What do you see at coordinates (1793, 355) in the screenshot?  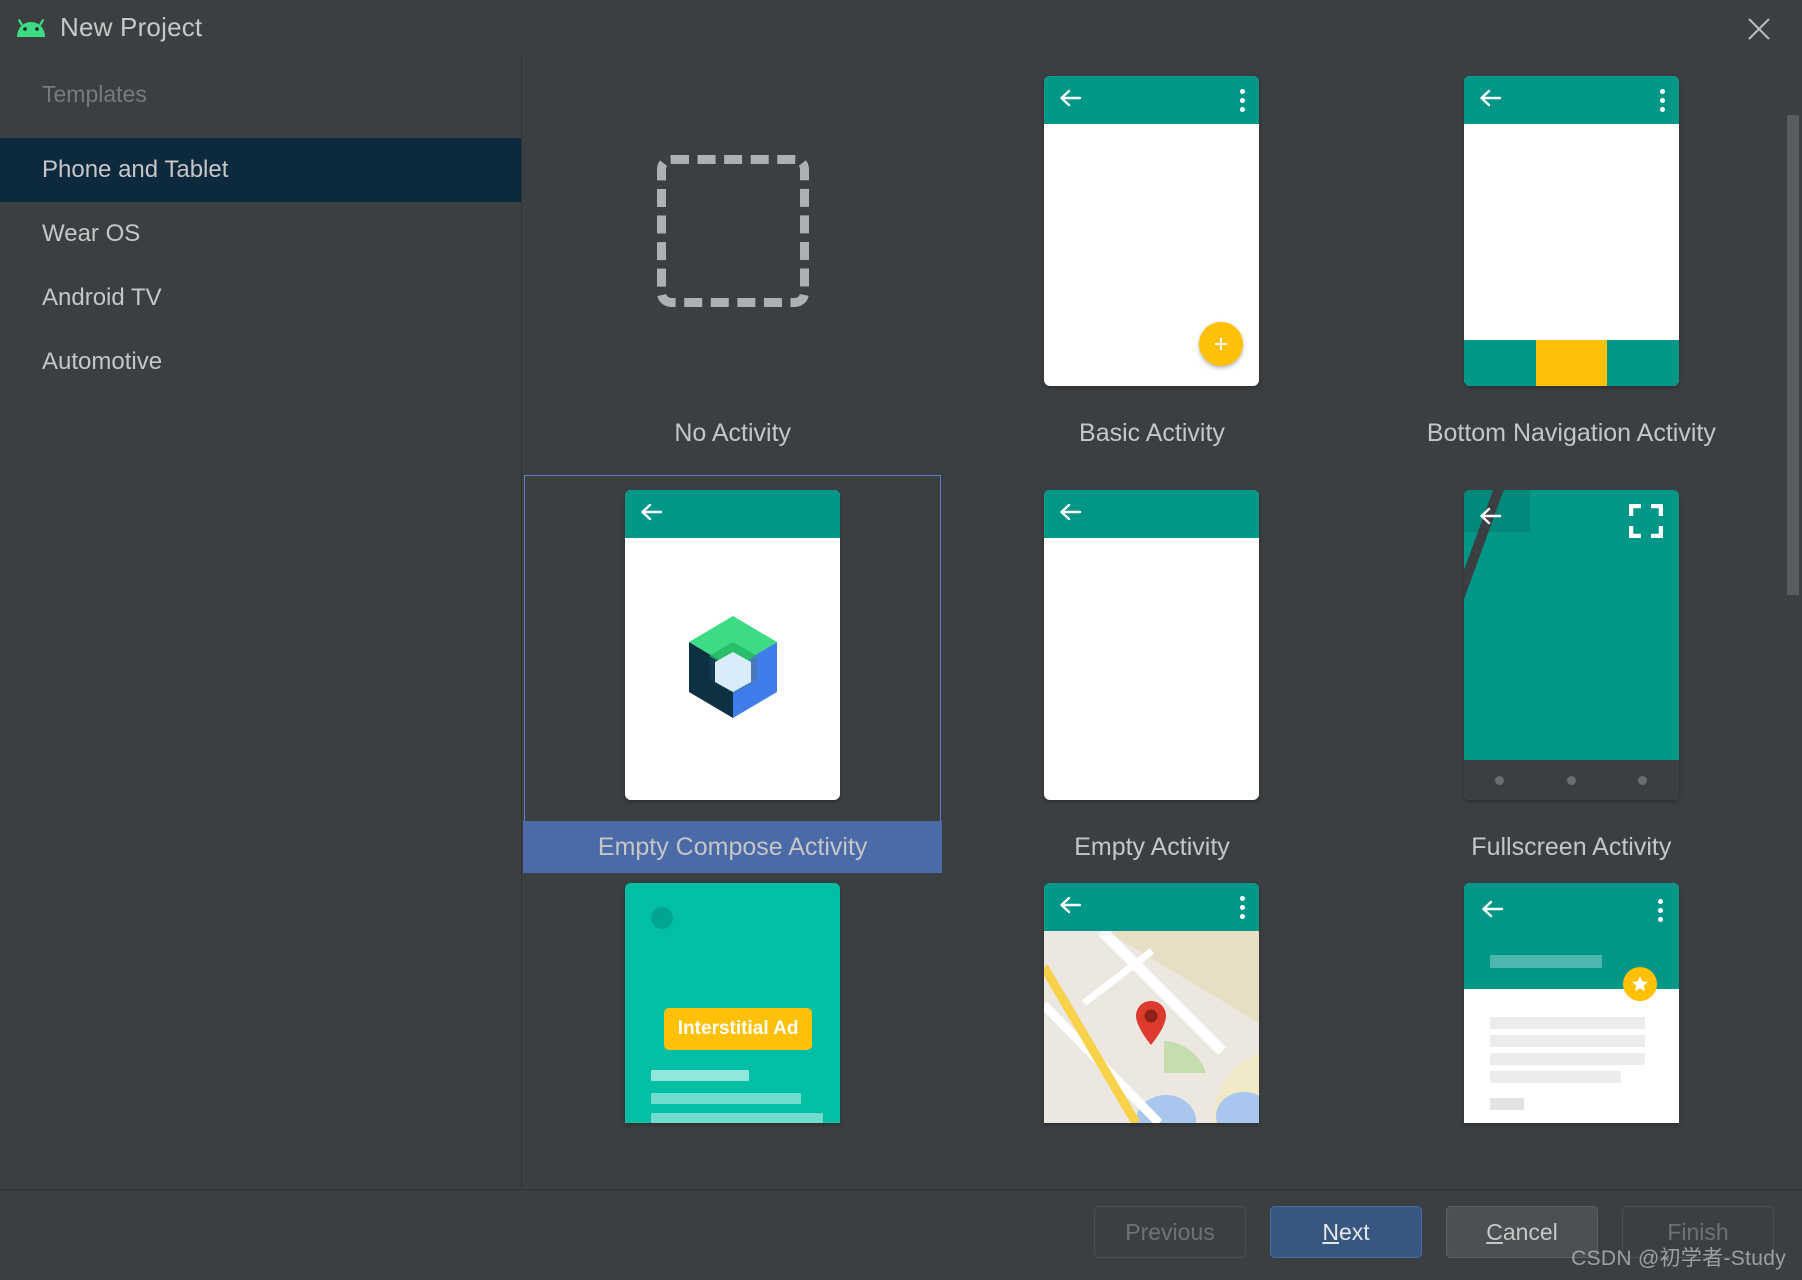 I see `gallery-scrollbar-thumb` at bounding box center [1793, 355].